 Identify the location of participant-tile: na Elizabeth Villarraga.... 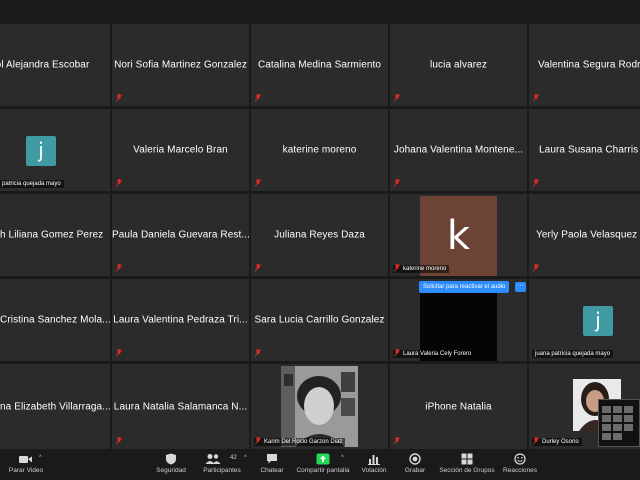
(55, 406).